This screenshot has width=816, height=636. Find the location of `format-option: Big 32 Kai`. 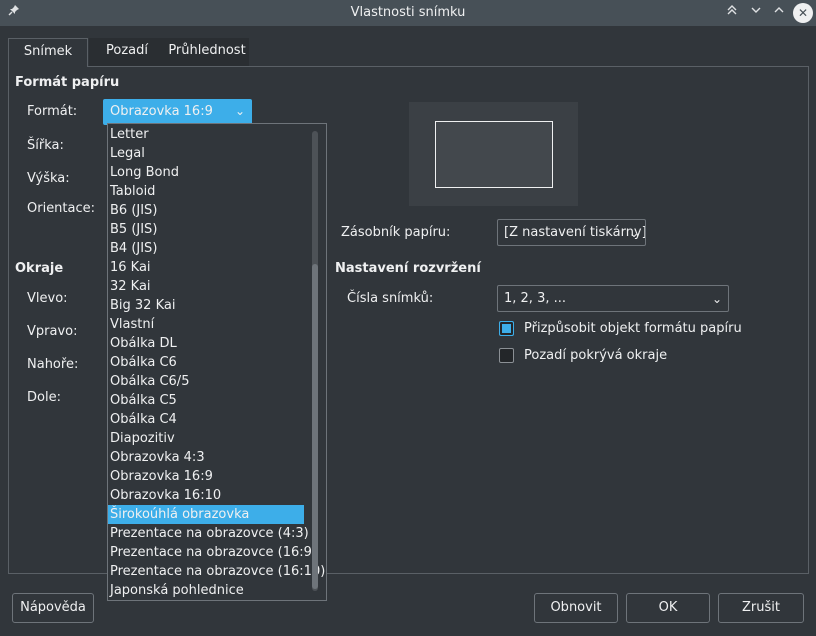

format-option: Big 32 Kai is located at coordinates (206, 305).